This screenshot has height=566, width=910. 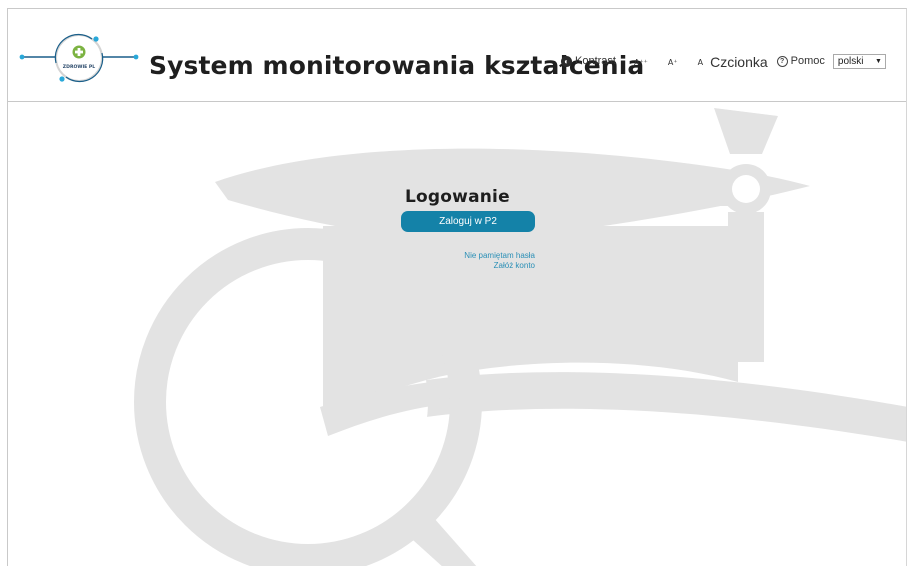 What do you see at coordinates (878, 61) in the screenshot?
I see `chevron-down-icon: ▼` at bounding box center [878, 61].